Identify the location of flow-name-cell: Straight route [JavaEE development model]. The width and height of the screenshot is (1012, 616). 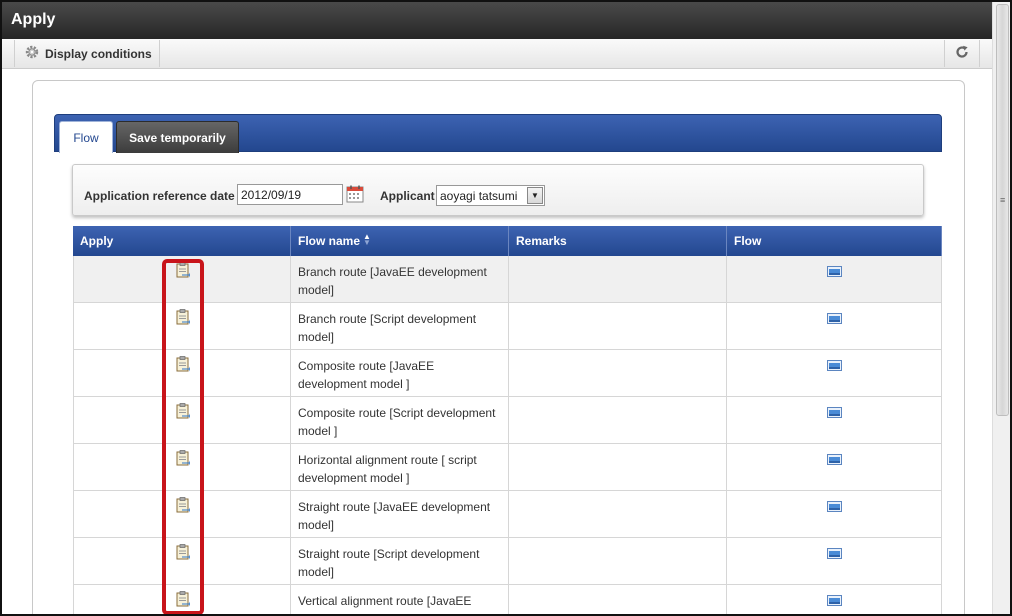
(400, 514).